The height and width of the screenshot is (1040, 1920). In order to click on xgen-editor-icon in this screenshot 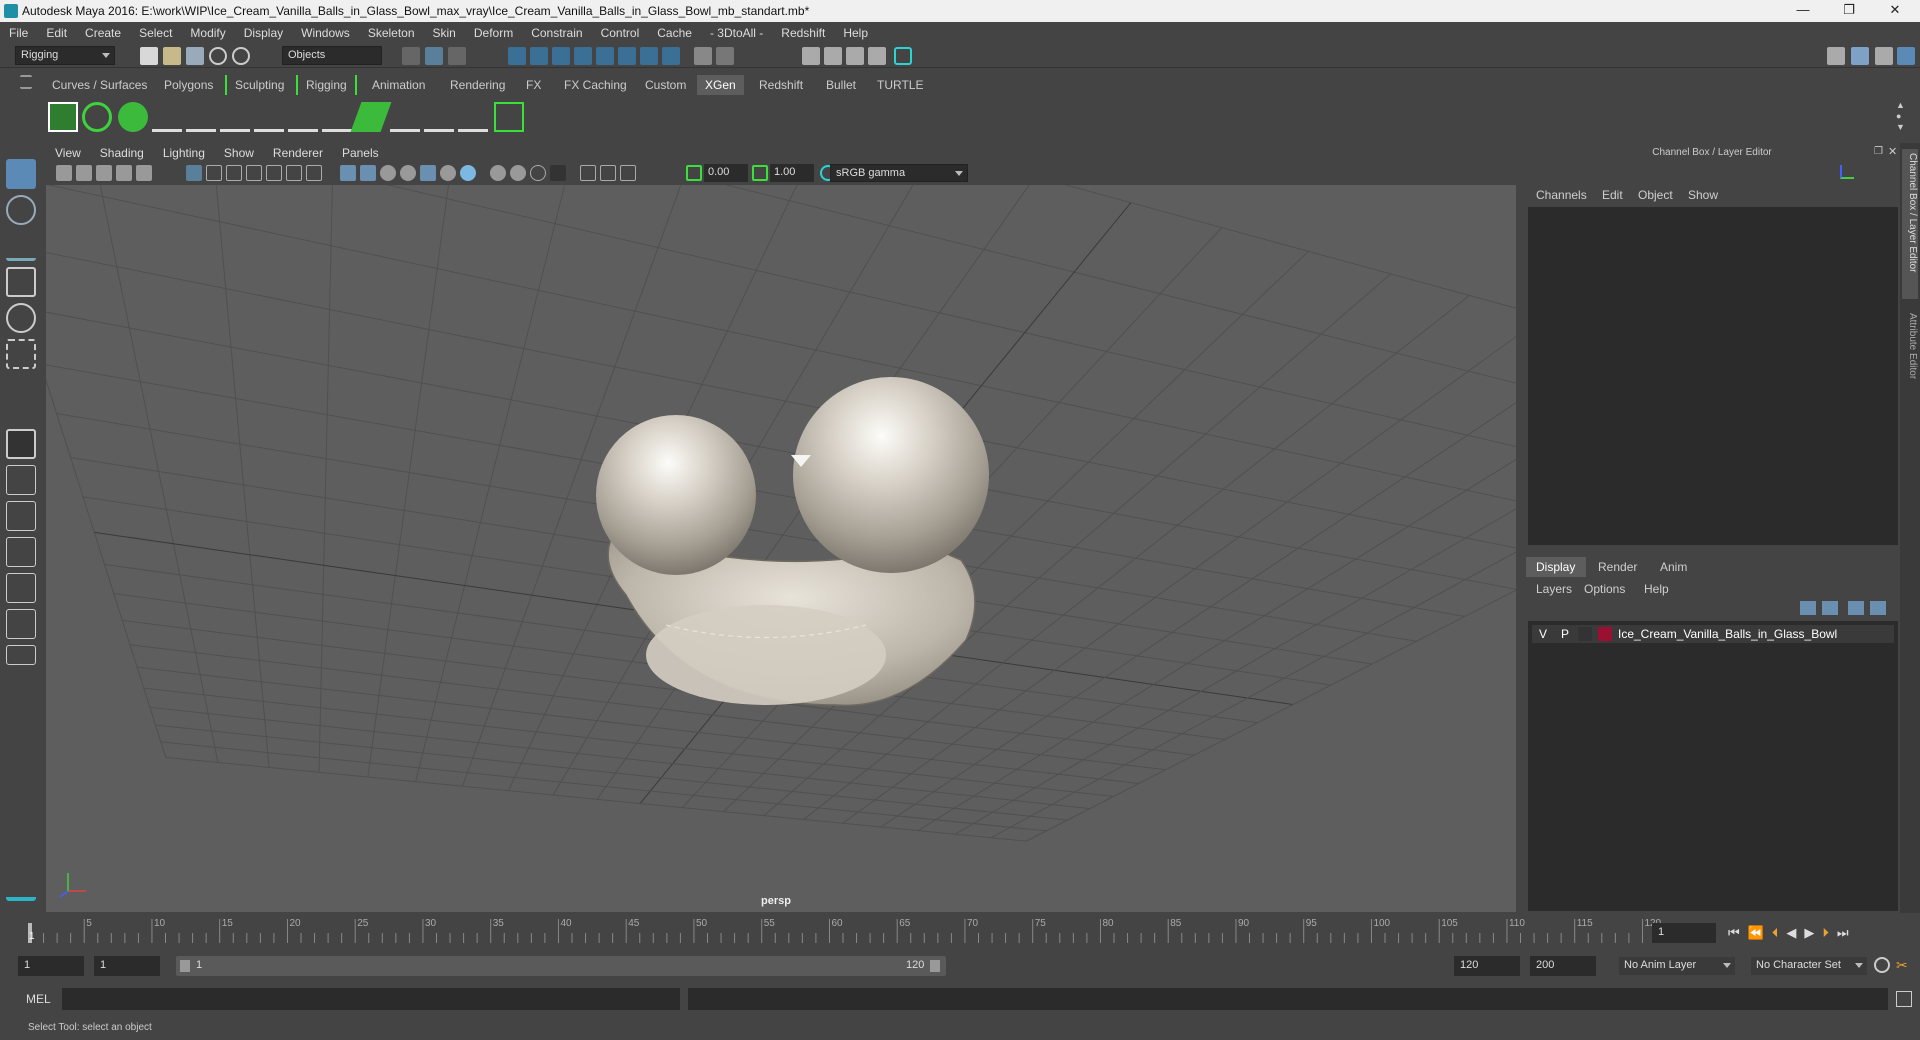, I will do `click(63, 117)`.